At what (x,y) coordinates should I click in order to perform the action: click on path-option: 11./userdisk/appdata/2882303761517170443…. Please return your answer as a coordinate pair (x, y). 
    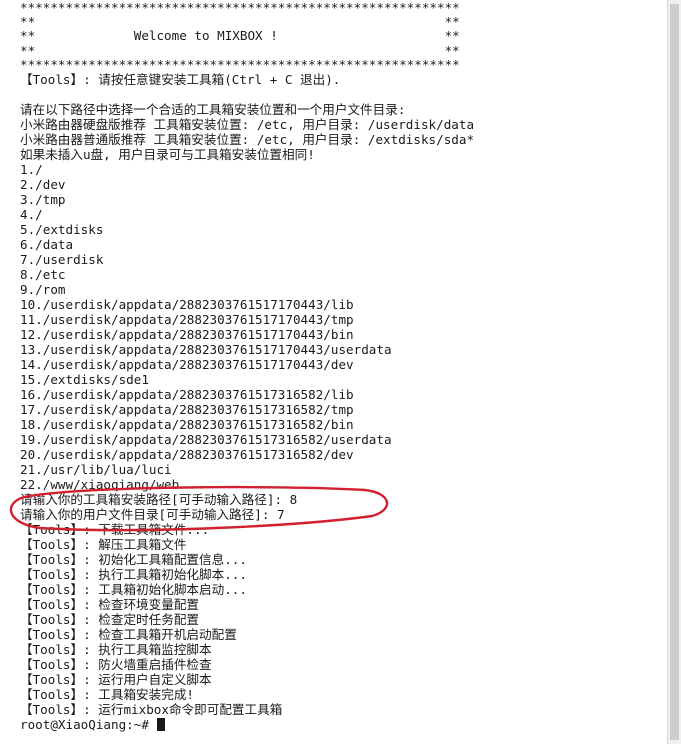
    Looking at the image, I should click on (187, 319).